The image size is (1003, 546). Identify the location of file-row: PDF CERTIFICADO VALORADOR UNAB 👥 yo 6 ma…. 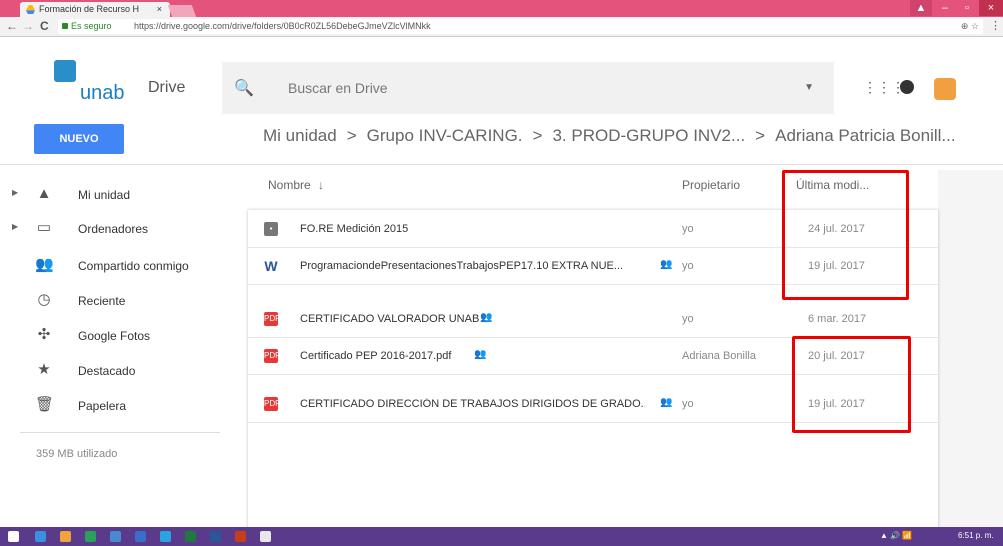
(593, 319).